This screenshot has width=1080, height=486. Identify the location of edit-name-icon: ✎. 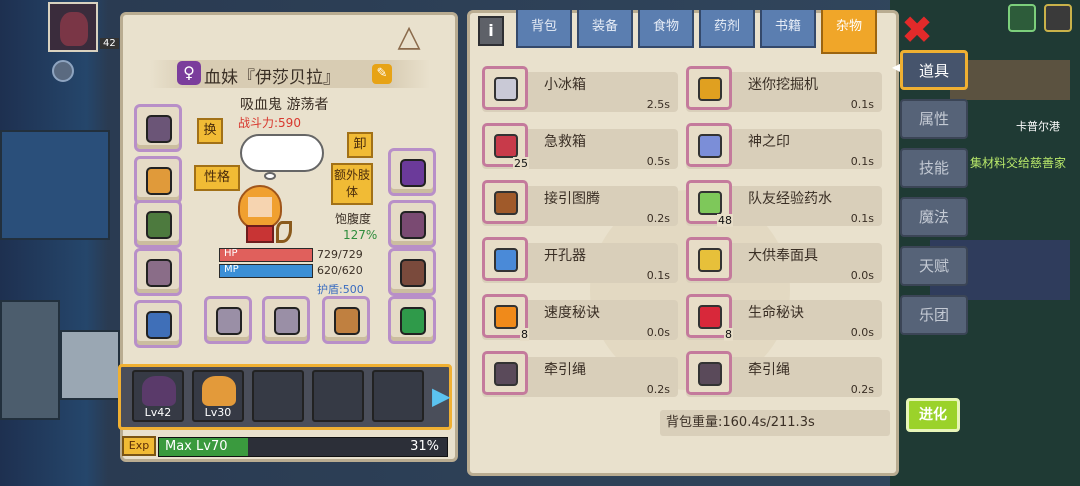
(382, 74).